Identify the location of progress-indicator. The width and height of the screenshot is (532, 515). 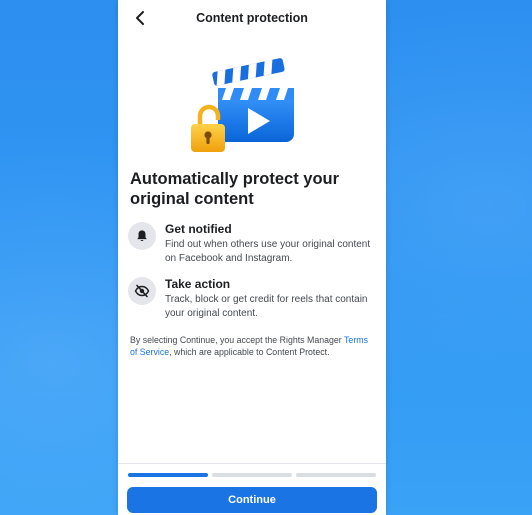
(252, 475).